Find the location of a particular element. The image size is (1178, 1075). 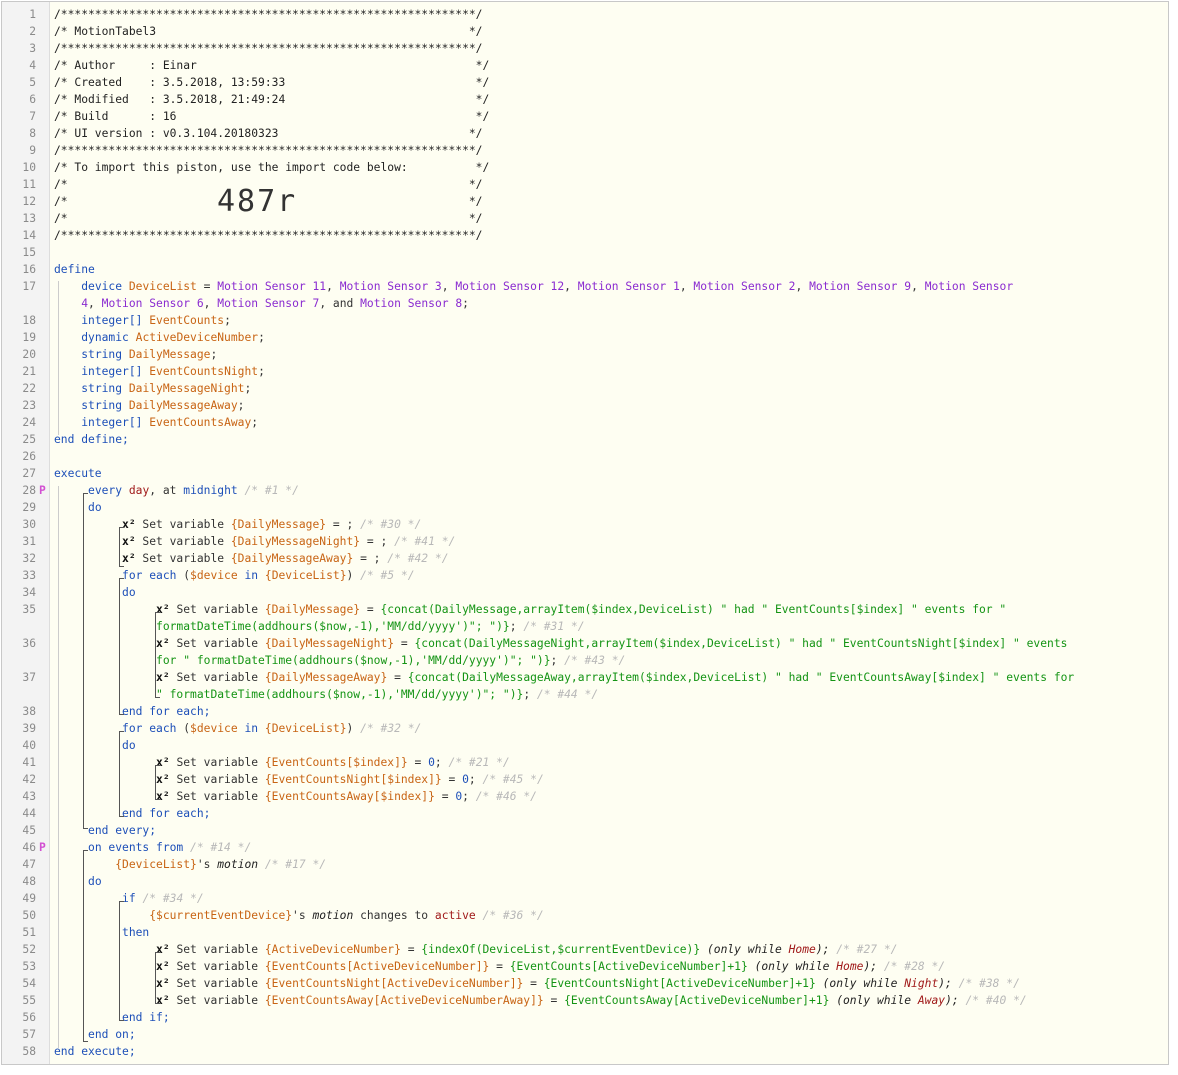

code-line: 6 /* Modified : 3.5.2018, 21:49:24 */ is located at coordinates (585, 99).